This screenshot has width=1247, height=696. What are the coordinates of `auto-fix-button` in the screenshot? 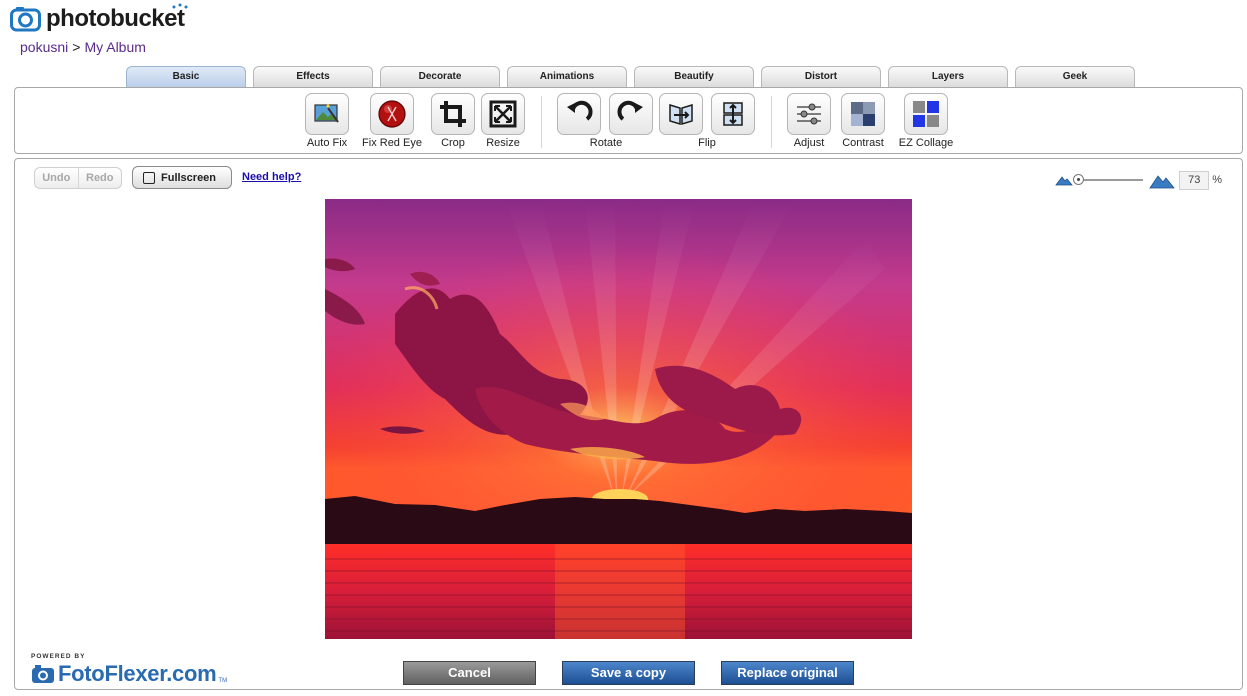 It's located at (327, 114).